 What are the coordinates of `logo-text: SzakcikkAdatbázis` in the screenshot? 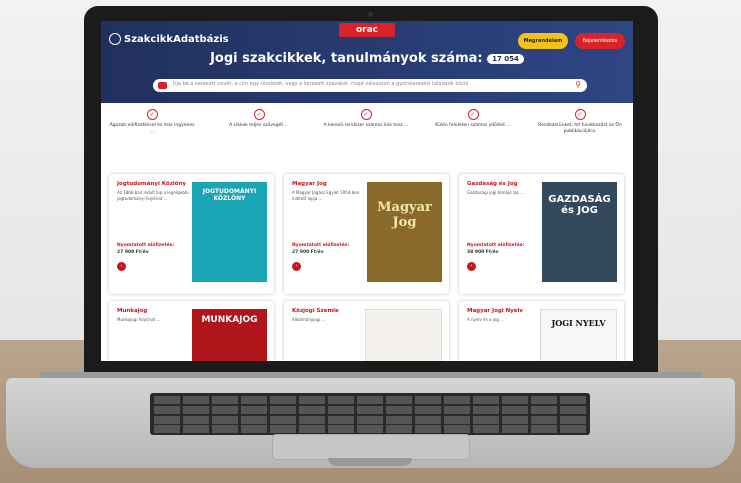 It's located at (176, 39).